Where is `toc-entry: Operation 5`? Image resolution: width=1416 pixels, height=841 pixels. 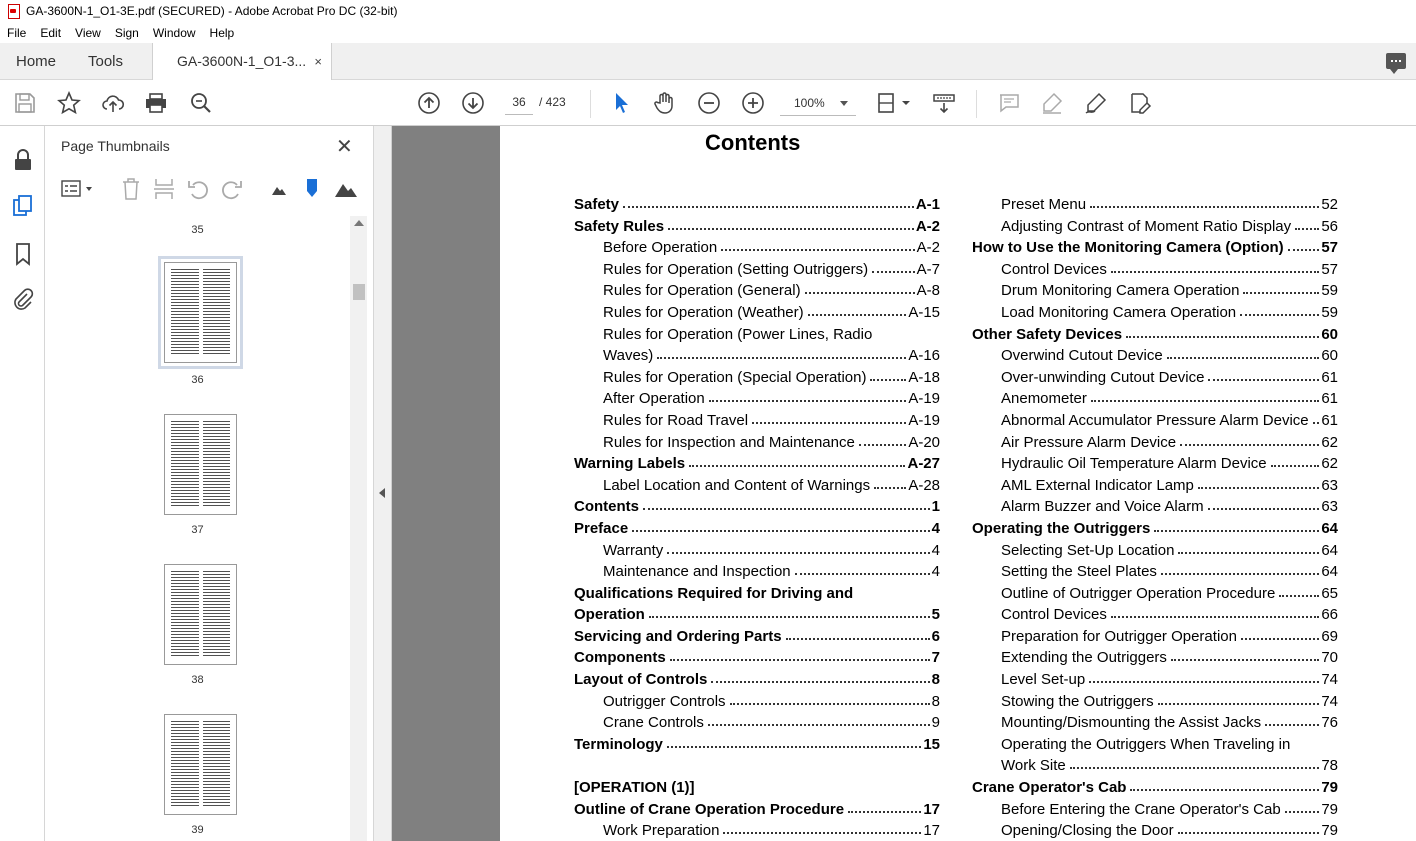
toc-entry: Operation 5 is located at coordinates (757, 615).